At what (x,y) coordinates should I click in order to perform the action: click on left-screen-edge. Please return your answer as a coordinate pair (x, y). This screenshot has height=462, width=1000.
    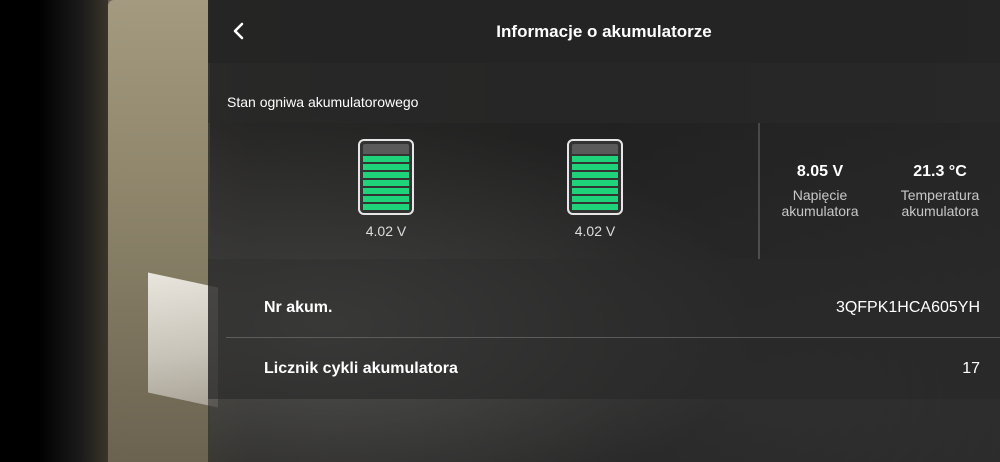
    Looking at the image, I should click on (19, 231).